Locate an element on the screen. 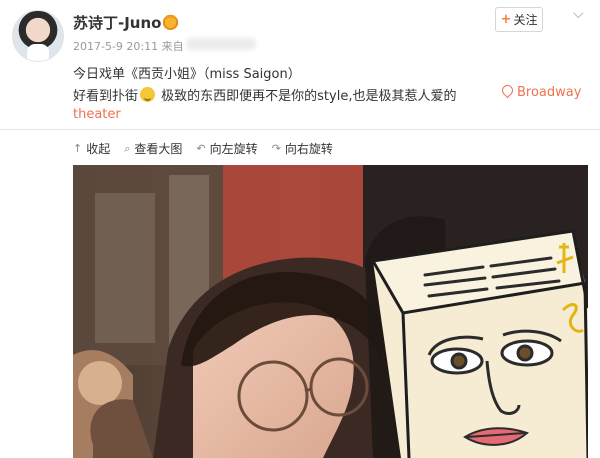 This screenshot has width=600, height=458. post-time: 2017-5-9 20:11 is located at coordinates (115, 46).